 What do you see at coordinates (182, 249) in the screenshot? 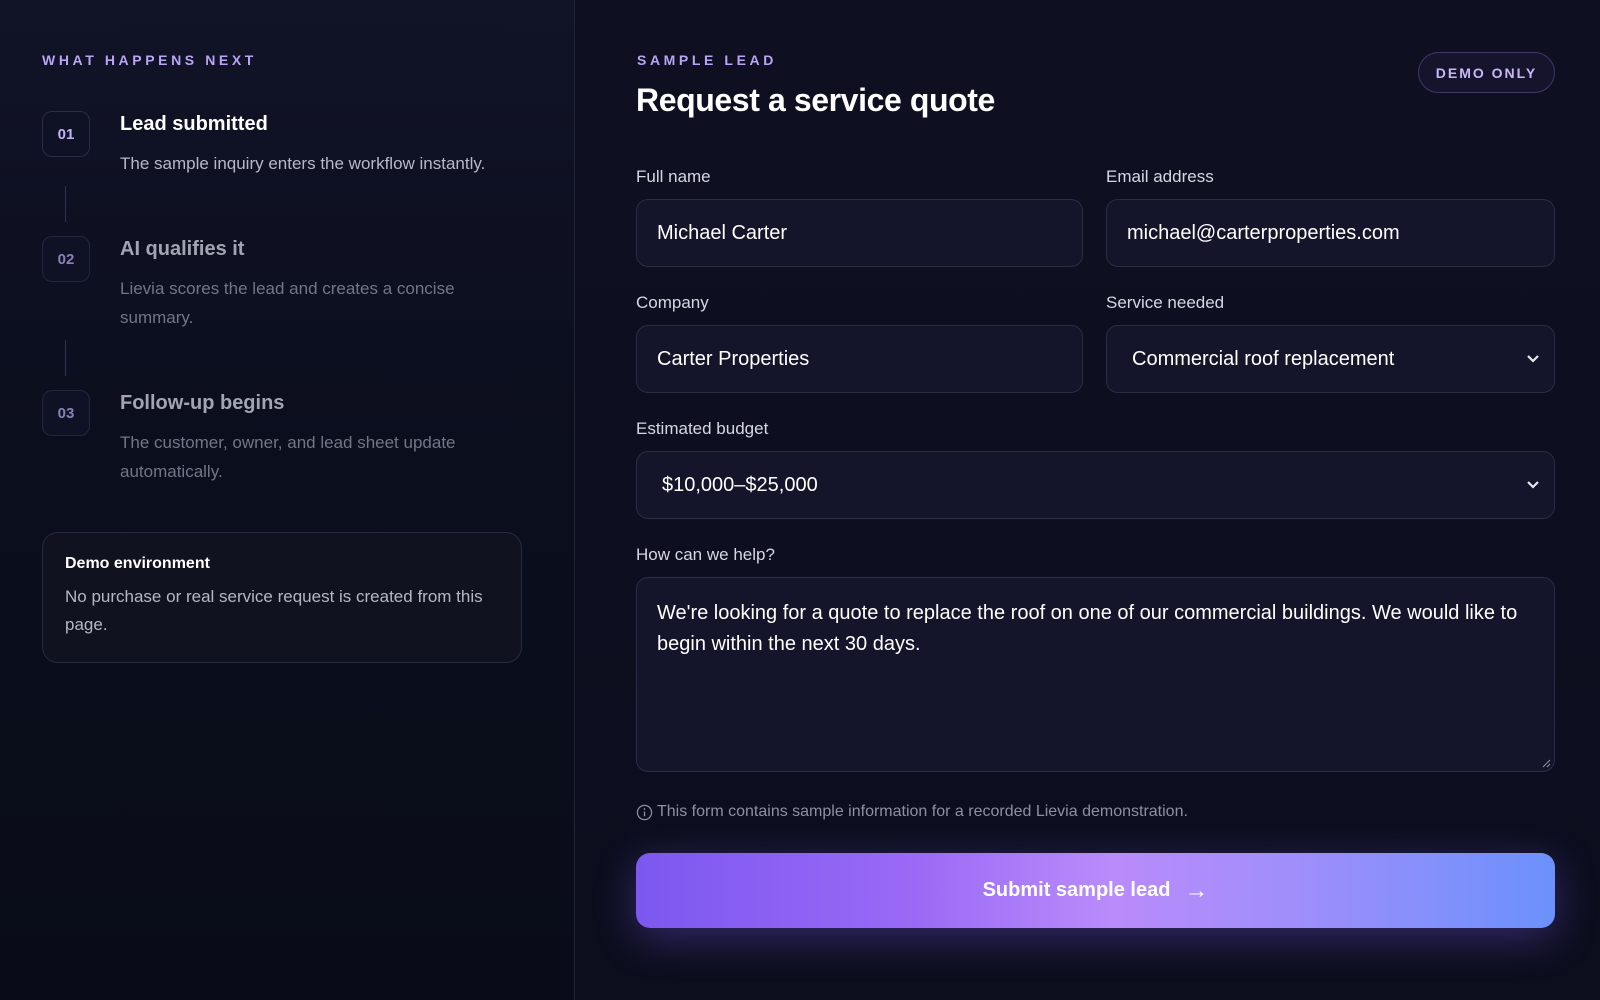
I see `step-title: AI qualifies it` at bounding box center [182, 249].